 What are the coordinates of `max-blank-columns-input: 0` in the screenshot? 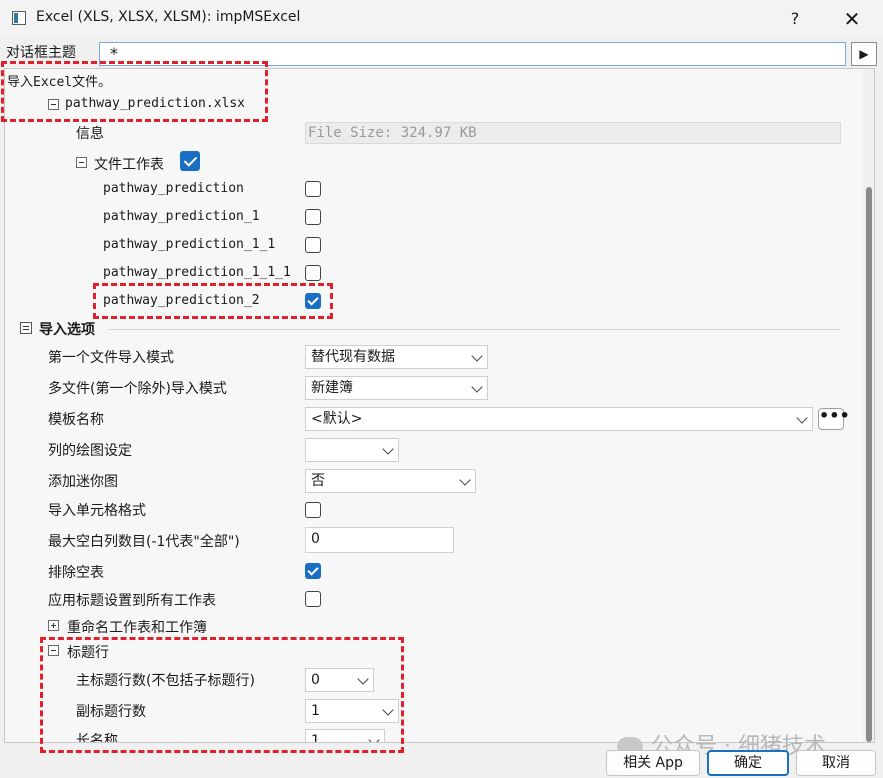 It's located at (379, 540).